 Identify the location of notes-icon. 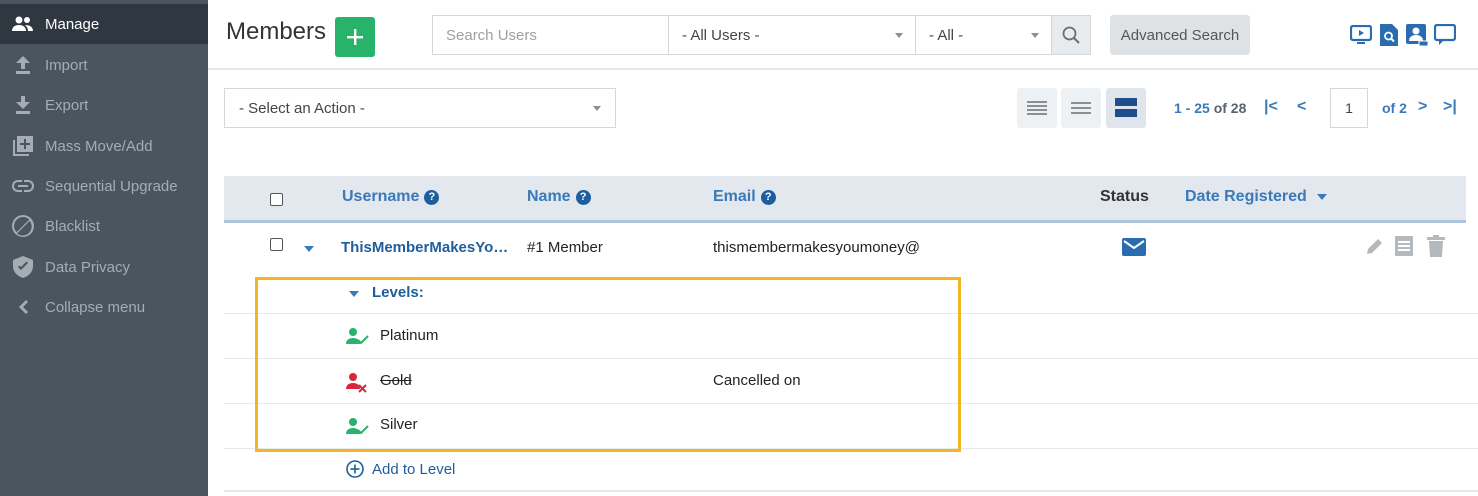
(1404, 247).